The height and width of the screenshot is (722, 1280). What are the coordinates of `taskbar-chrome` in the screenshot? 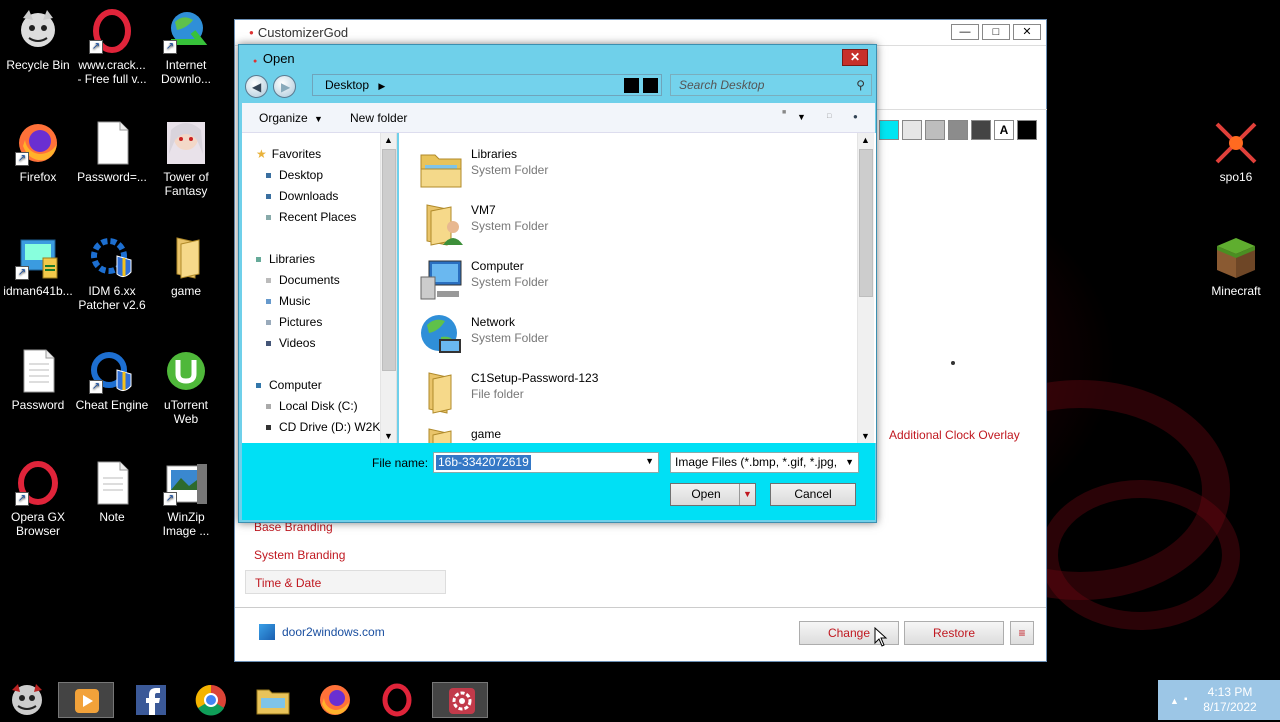 It's located at (211, 700).